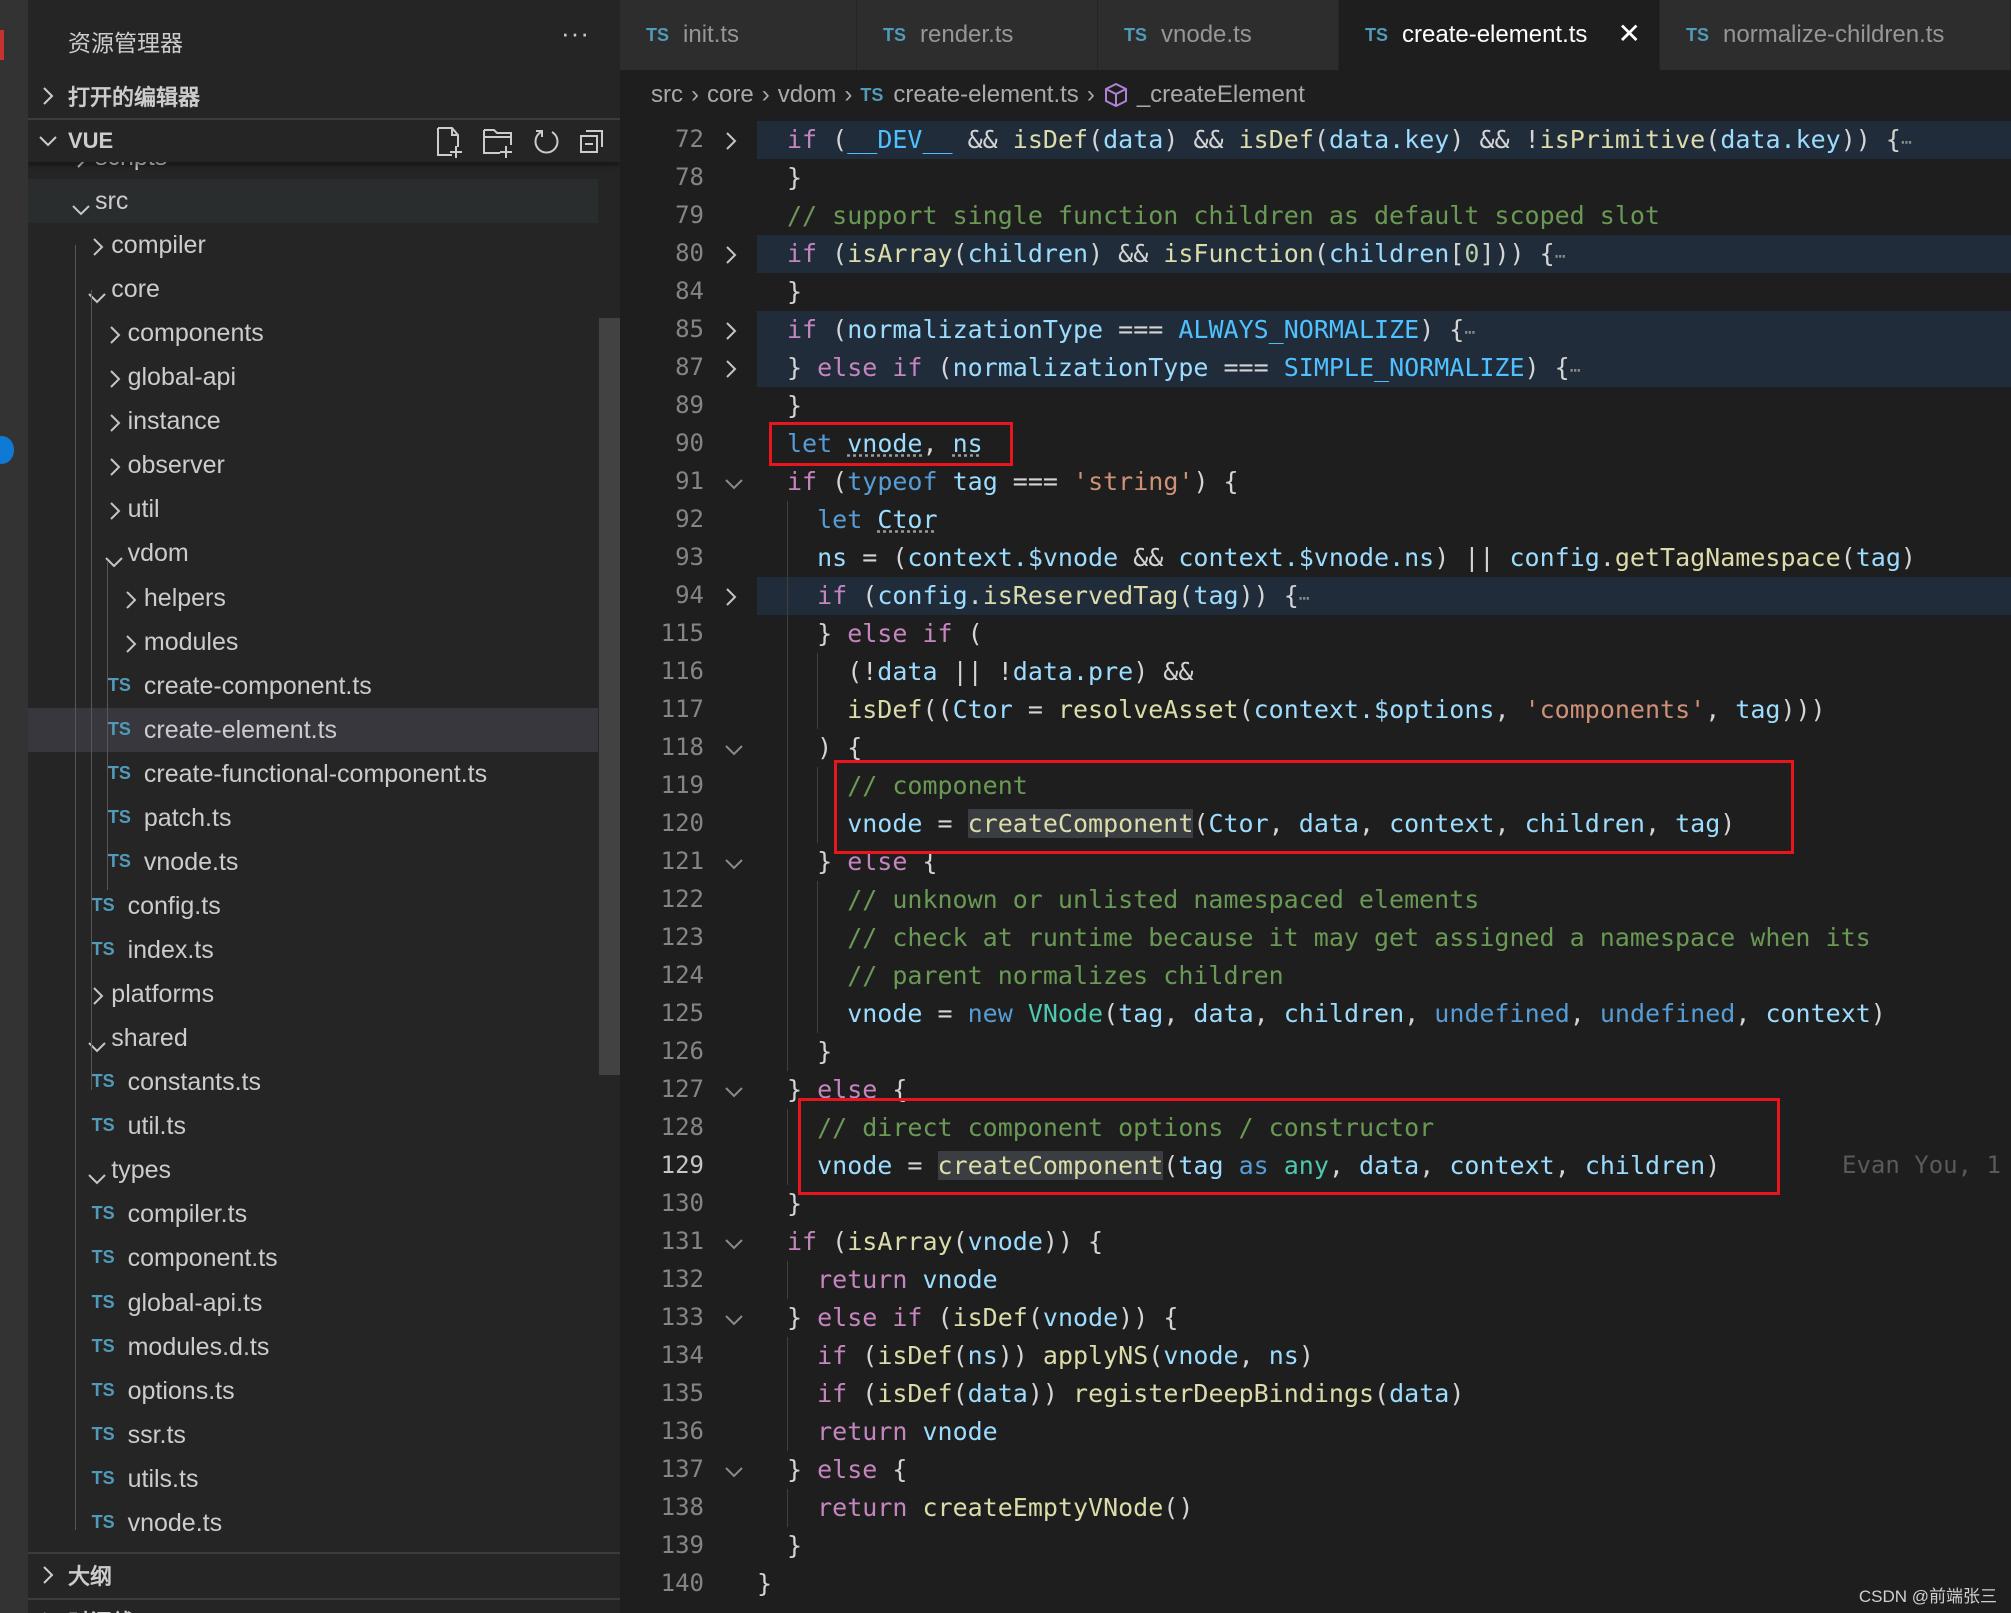 Image resolution: width=2011 pixels, height=1613 pixels. Describe the element at coordinates (313, 289) in the screenshot. I see `tree-folder: core` at that location.